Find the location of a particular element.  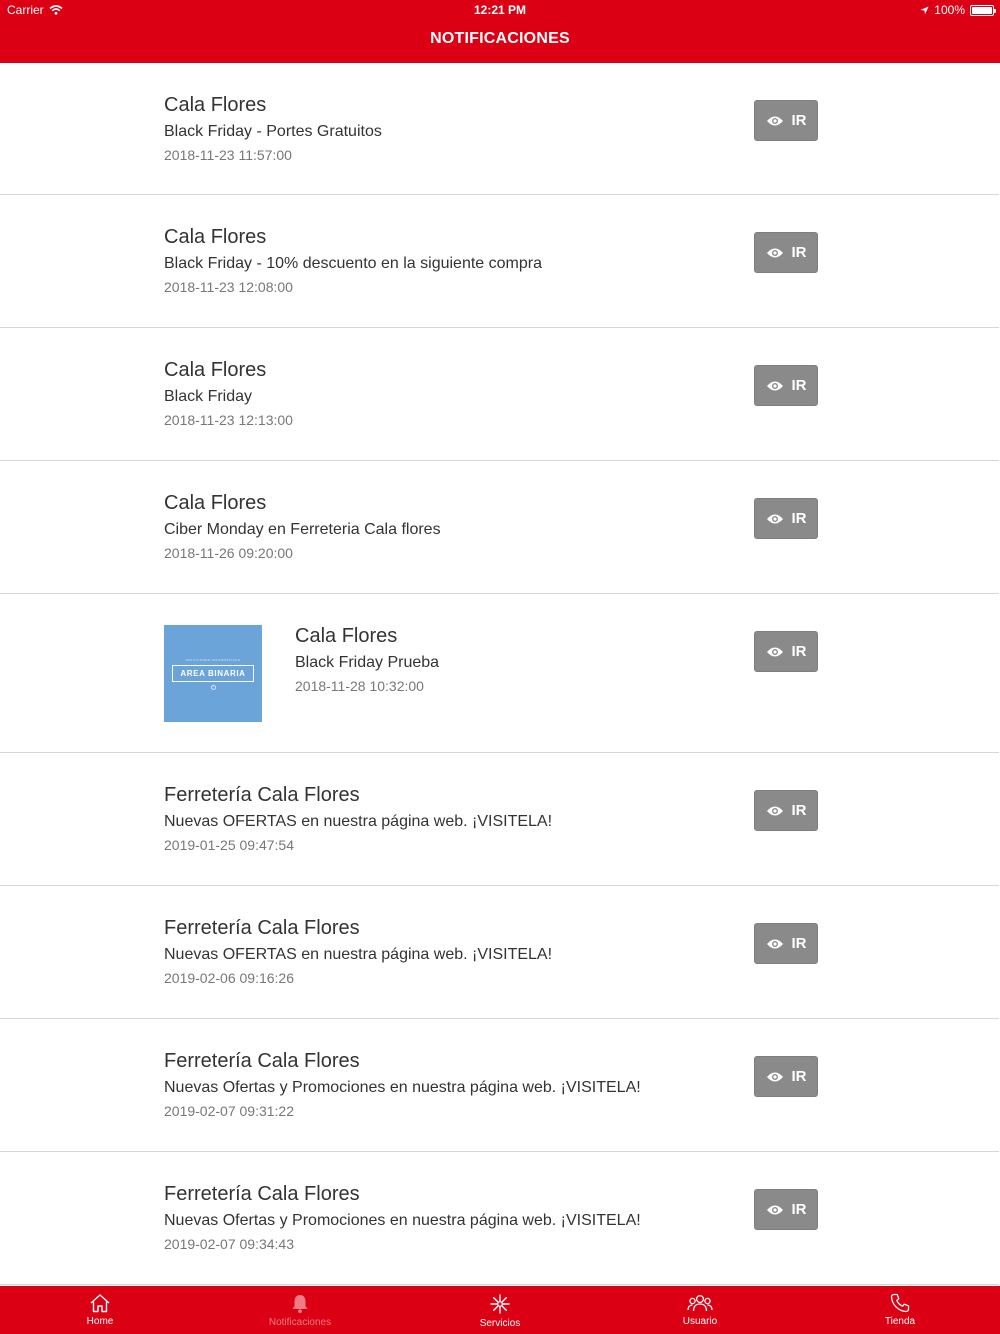

tab-tienda: Tienda is located at coordinates (900, 1310).